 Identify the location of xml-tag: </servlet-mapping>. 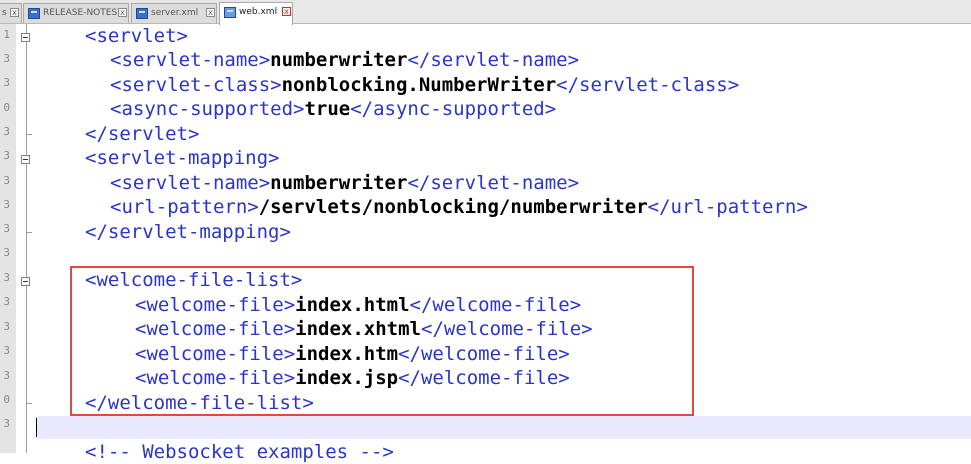
(188, 232).